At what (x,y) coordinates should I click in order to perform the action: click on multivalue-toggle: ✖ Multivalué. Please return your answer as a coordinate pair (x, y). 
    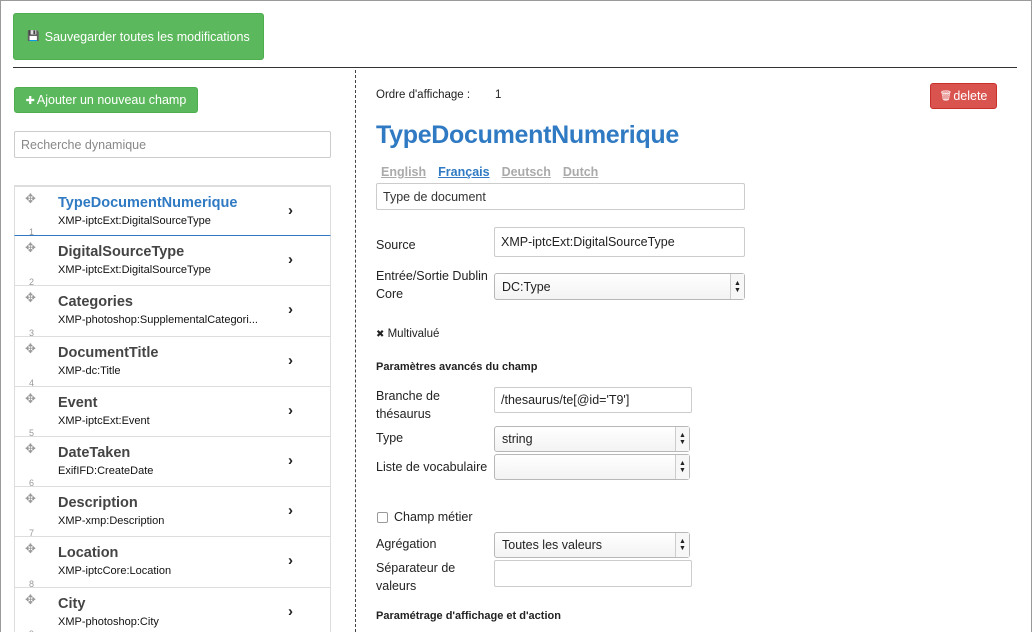
    Looking at the image, I should click on (407, 334).